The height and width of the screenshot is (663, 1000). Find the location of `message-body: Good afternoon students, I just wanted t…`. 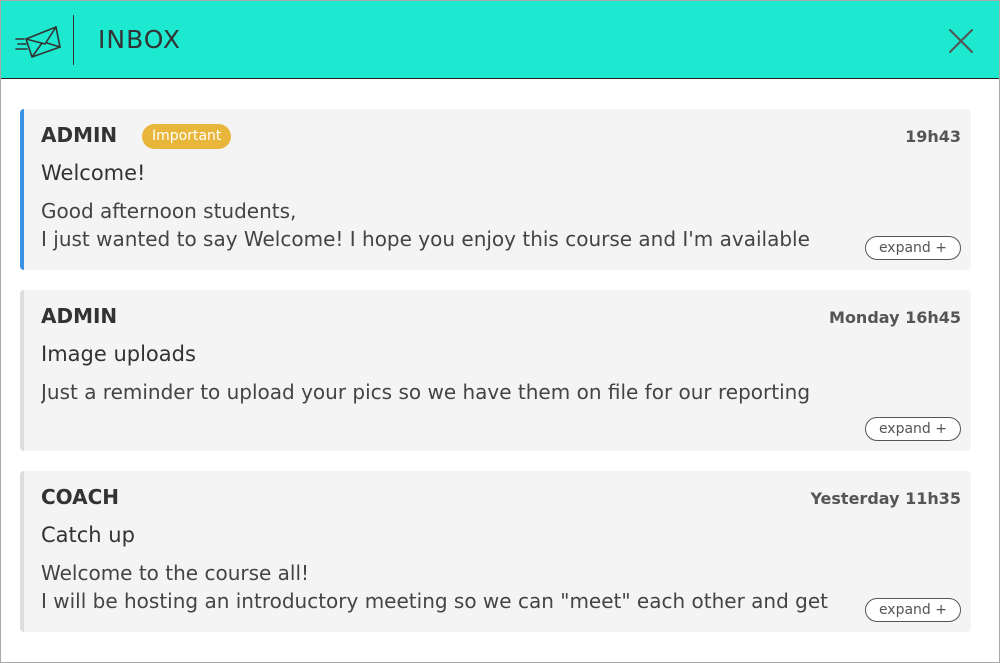

message-body: Good afternoon students, I just wanted t… is located at coordinates (466, 225).